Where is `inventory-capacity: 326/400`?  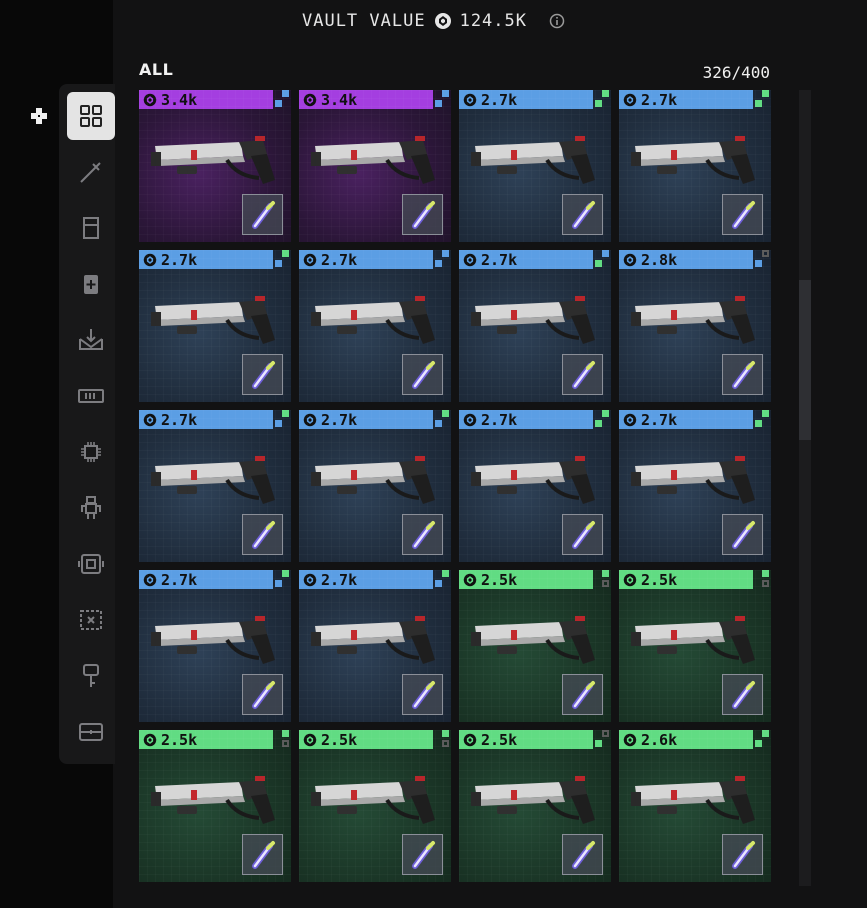
inventory-capacity: 326/400 is located at coordinates (736, 72).